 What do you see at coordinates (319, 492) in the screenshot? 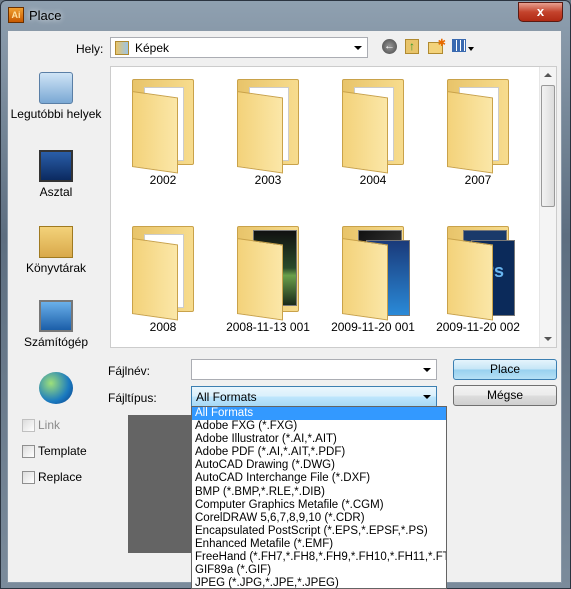
I see `filetype-option: BMP (*.BMP,*.RLE,*.DIB)` at bounding box center [319, 492].